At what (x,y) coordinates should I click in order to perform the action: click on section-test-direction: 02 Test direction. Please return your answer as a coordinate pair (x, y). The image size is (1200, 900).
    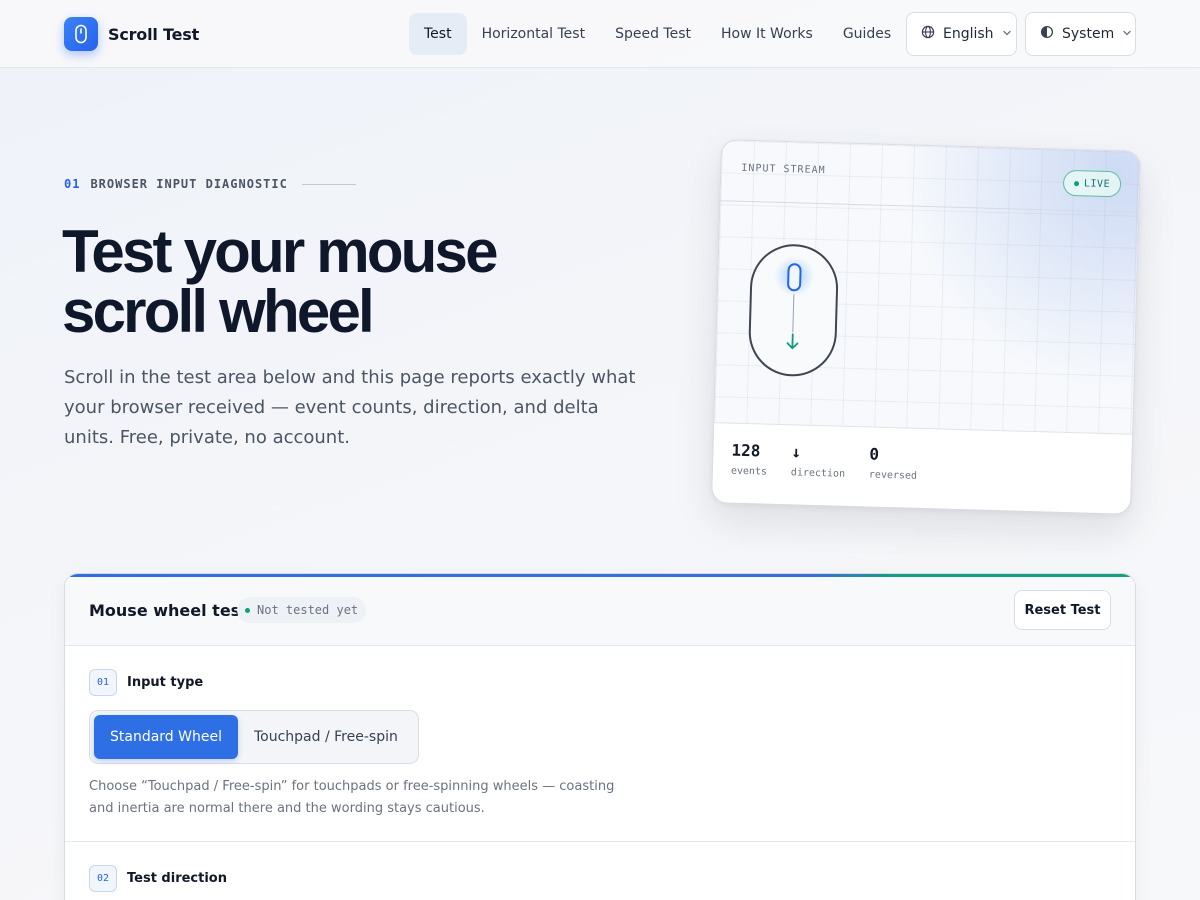
    Looking at the image, I should click on (158, 878).